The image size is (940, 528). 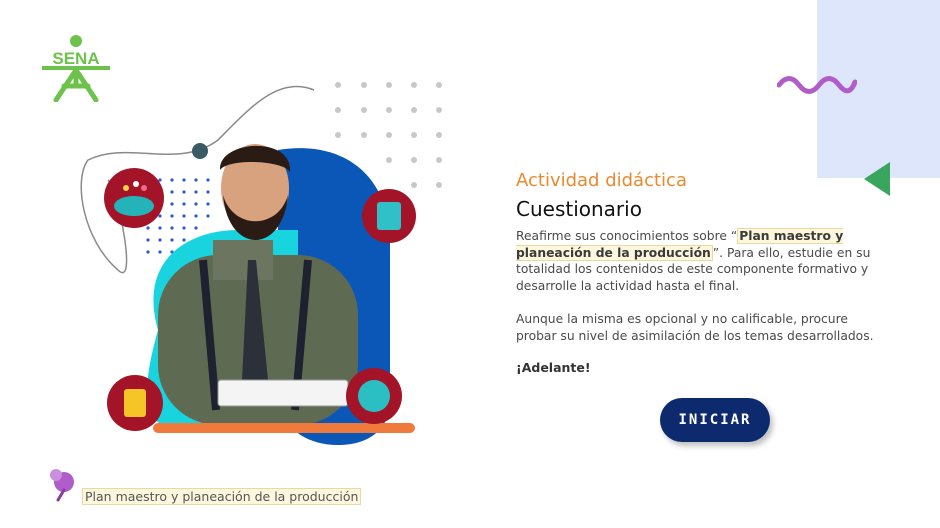 What do you see at coordinates (62, 485) in the screenshot?
I see `pin-icon` at bounding box center [62, 485].